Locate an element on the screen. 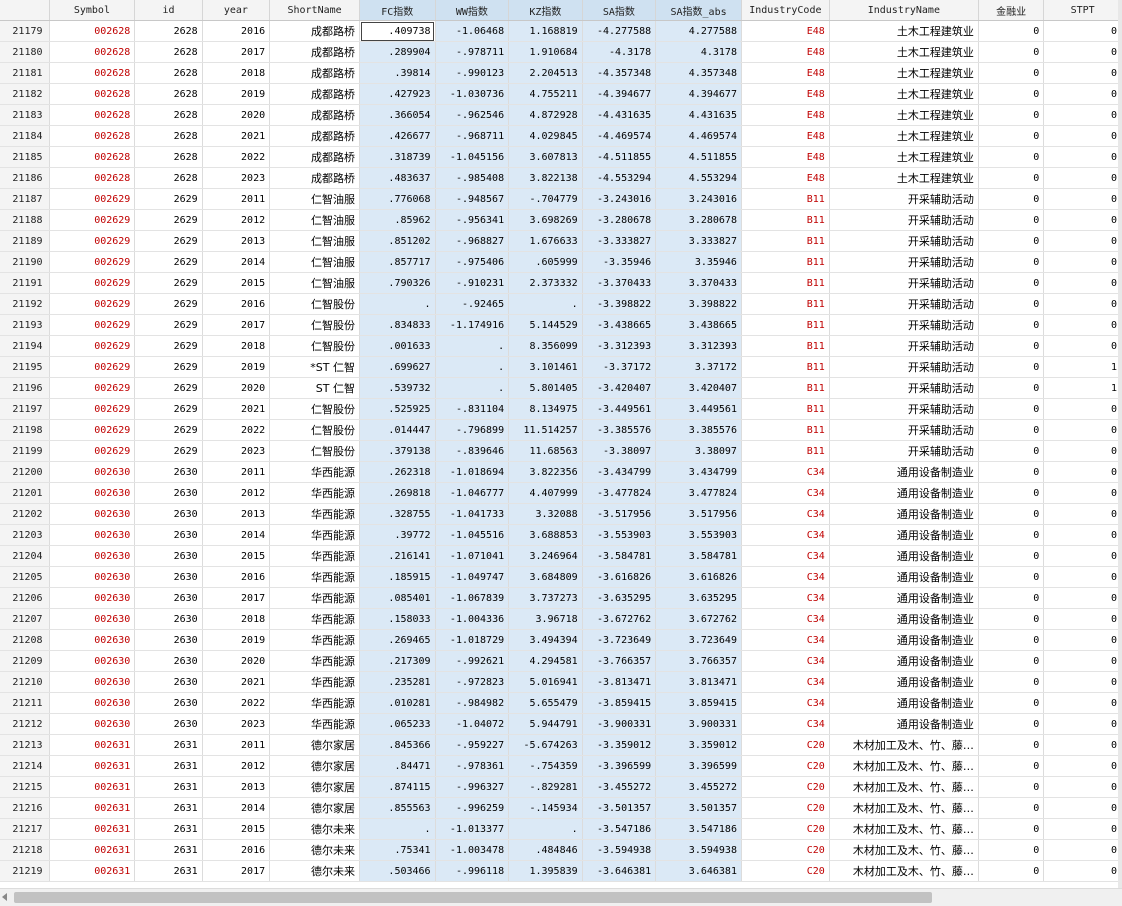 The image size is (1122, 906). table-cell: 3.494394 is located at coordinates (545, 640).